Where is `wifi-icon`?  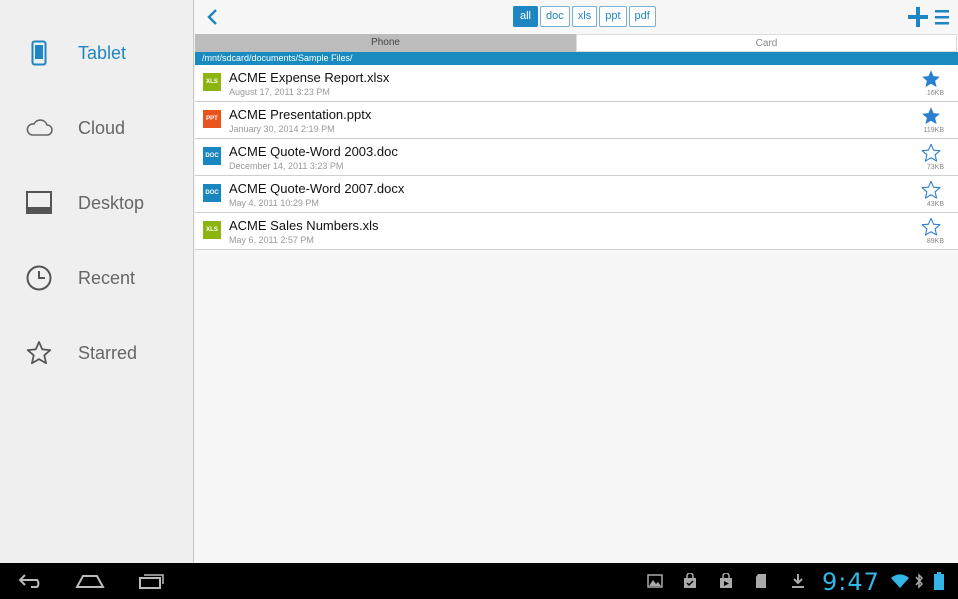 wifi-icon is located at coordinates (900, 581).